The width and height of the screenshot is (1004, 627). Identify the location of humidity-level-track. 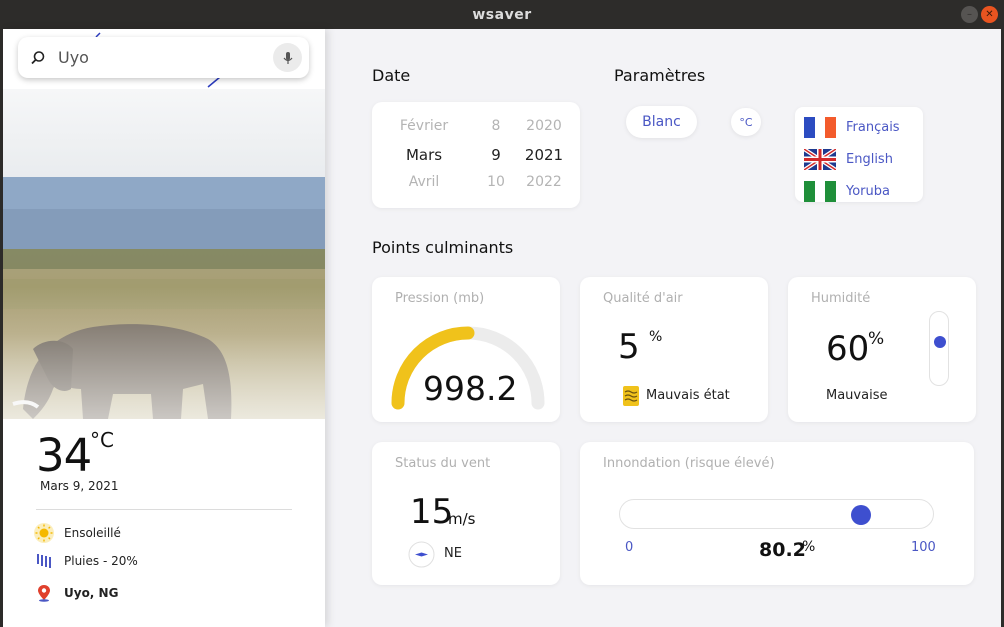
(939, 348).